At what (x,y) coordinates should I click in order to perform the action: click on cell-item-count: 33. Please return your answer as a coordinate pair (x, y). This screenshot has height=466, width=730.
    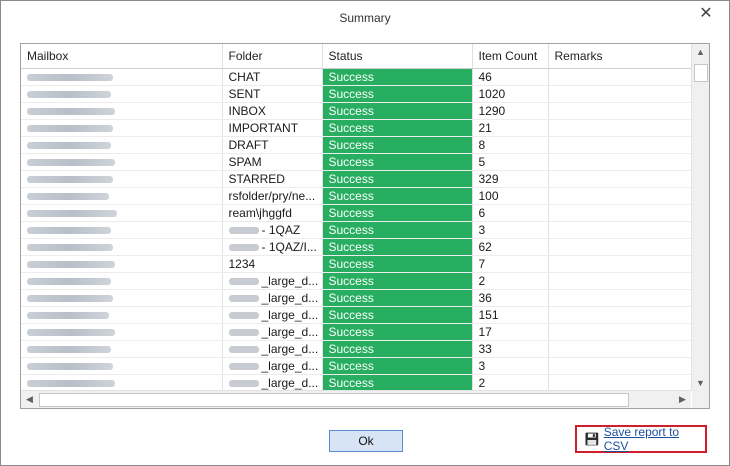
    Looking at the image, I should click on (510, 349).